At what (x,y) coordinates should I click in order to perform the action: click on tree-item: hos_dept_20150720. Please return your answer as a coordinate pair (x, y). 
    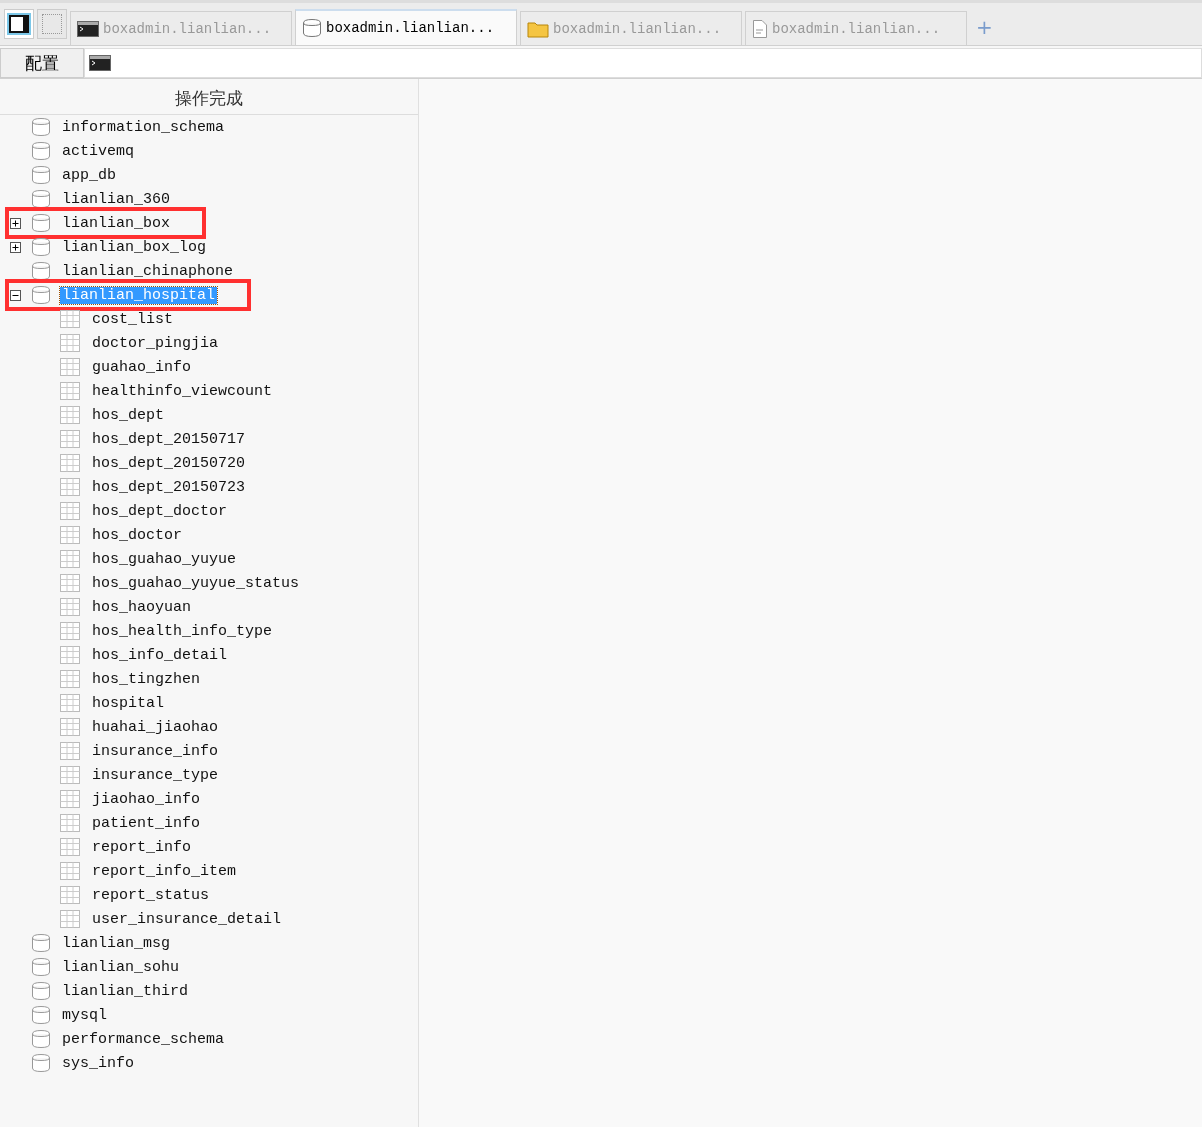
    Looking at the image, I should click on (169, 463).